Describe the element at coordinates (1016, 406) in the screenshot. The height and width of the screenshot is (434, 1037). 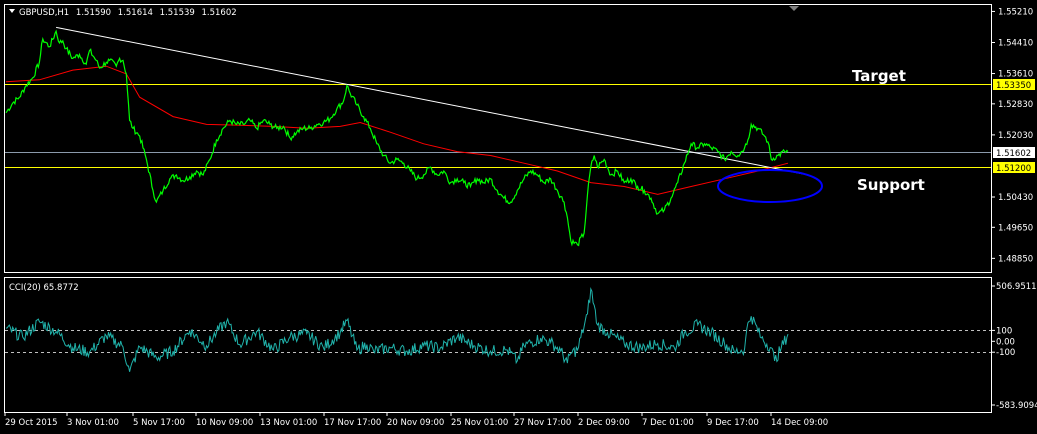
I see `cci-tick-label-4: -583.9094` at that location.